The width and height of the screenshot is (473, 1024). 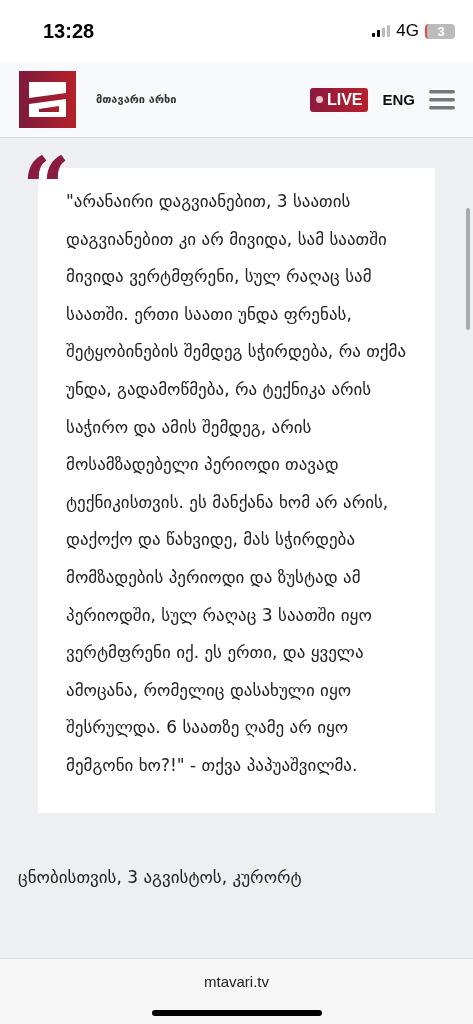 What do you see at coordinates (47, 99) in the screenshot?
I see `logo-icon` at bounding box center [47, 99].